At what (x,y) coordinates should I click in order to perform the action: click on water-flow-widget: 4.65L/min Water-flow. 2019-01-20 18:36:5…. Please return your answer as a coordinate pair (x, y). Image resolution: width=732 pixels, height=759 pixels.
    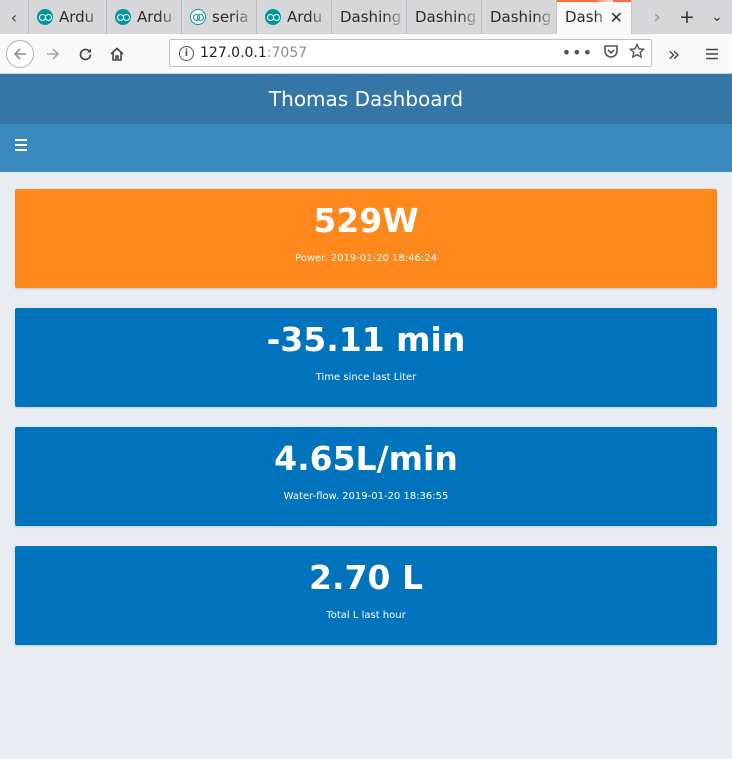
    Looking at the image, I should click on (366, 476).